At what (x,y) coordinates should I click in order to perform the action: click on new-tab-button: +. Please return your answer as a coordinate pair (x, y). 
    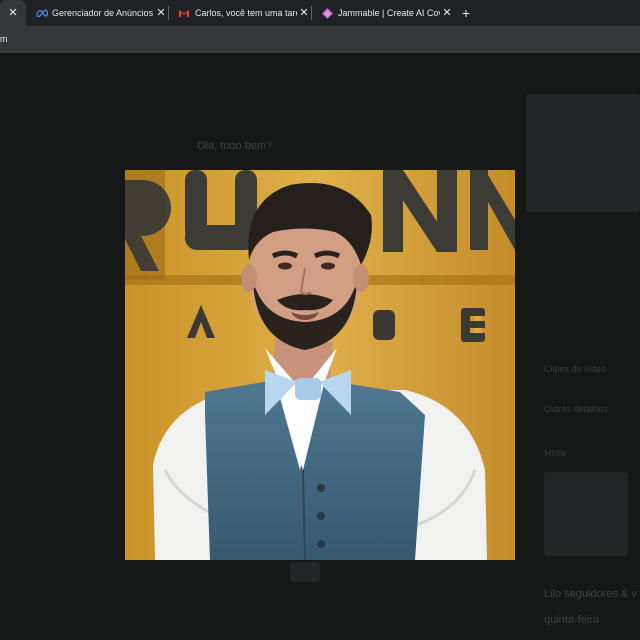
    Looking at the image, I should click on (466, 13).